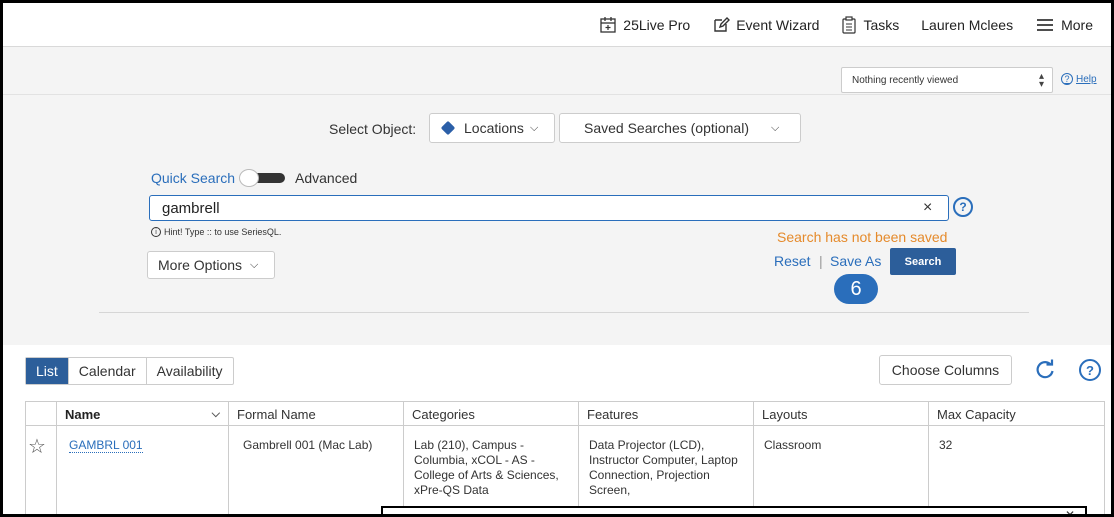 This screenshot has width=1114, height=517. I want to click on toggle-knob, so click(249, 178).